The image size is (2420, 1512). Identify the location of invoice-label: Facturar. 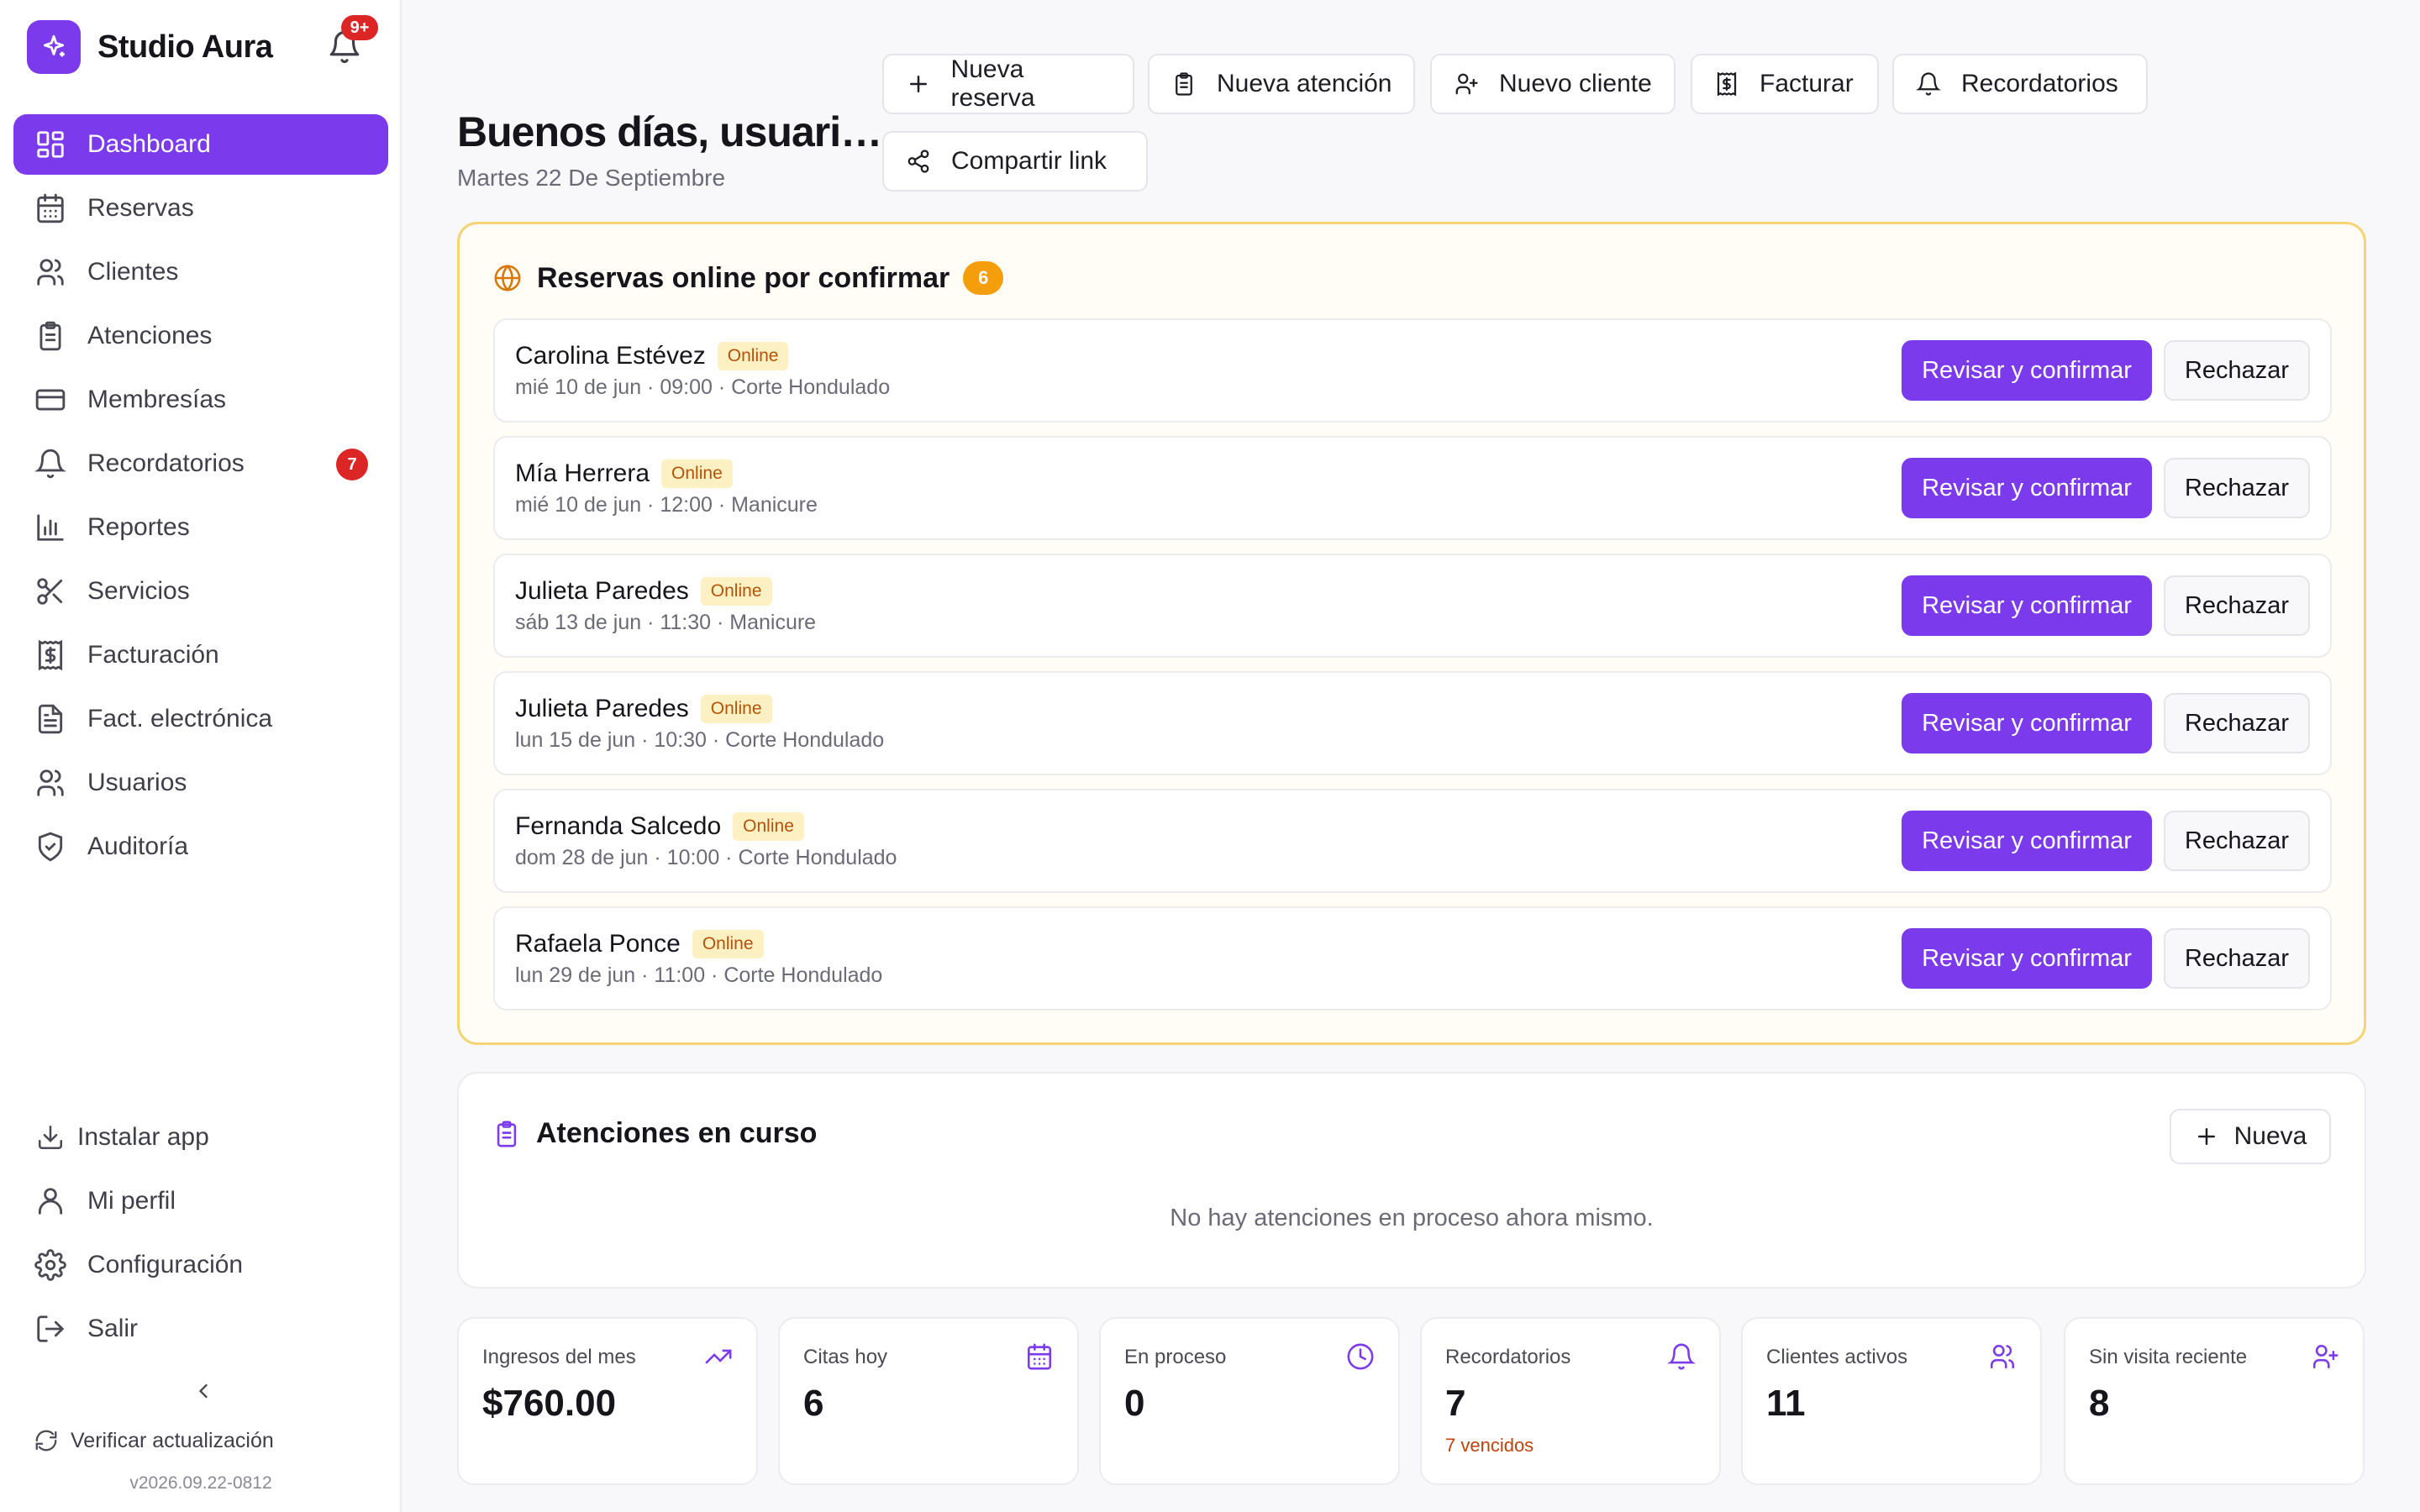
(1807, 83).